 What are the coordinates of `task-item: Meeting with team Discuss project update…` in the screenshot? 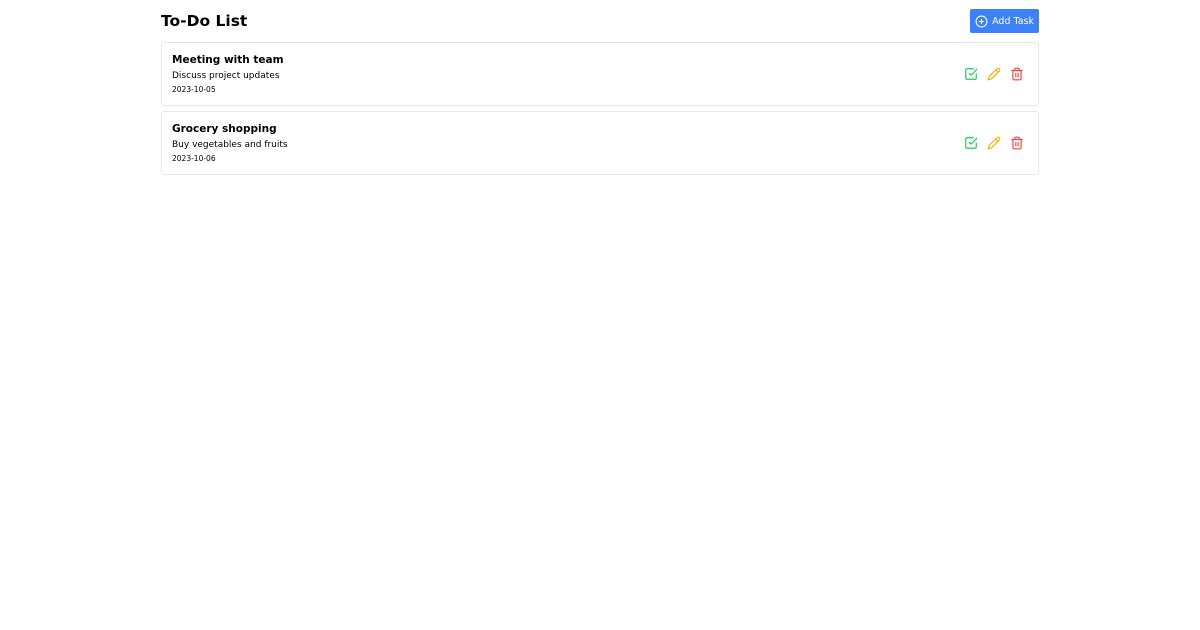 It's located at (600, 74).